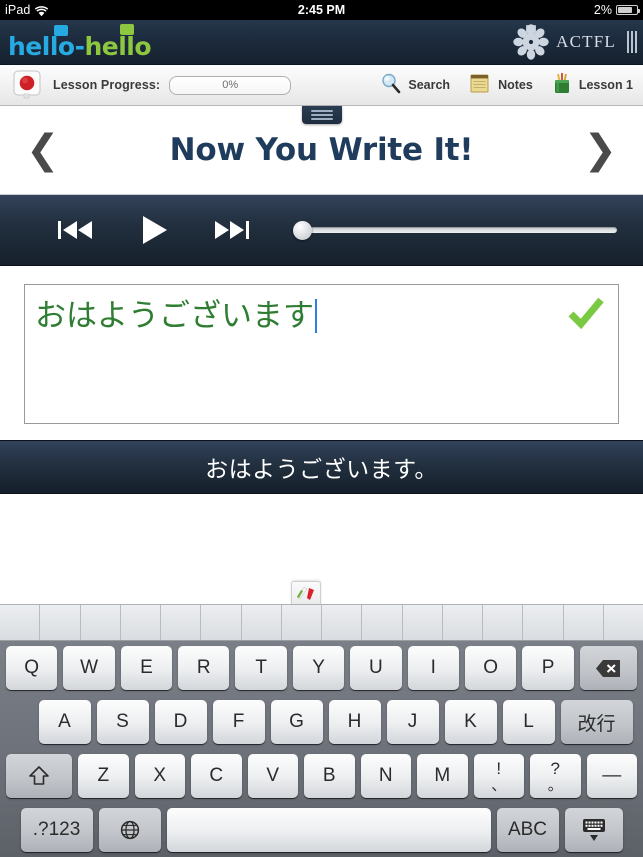 This screenshot has width=643, height=857. I want to click on keyboard-row-1: Q W E R T Y U I O P, so click(321, 668).